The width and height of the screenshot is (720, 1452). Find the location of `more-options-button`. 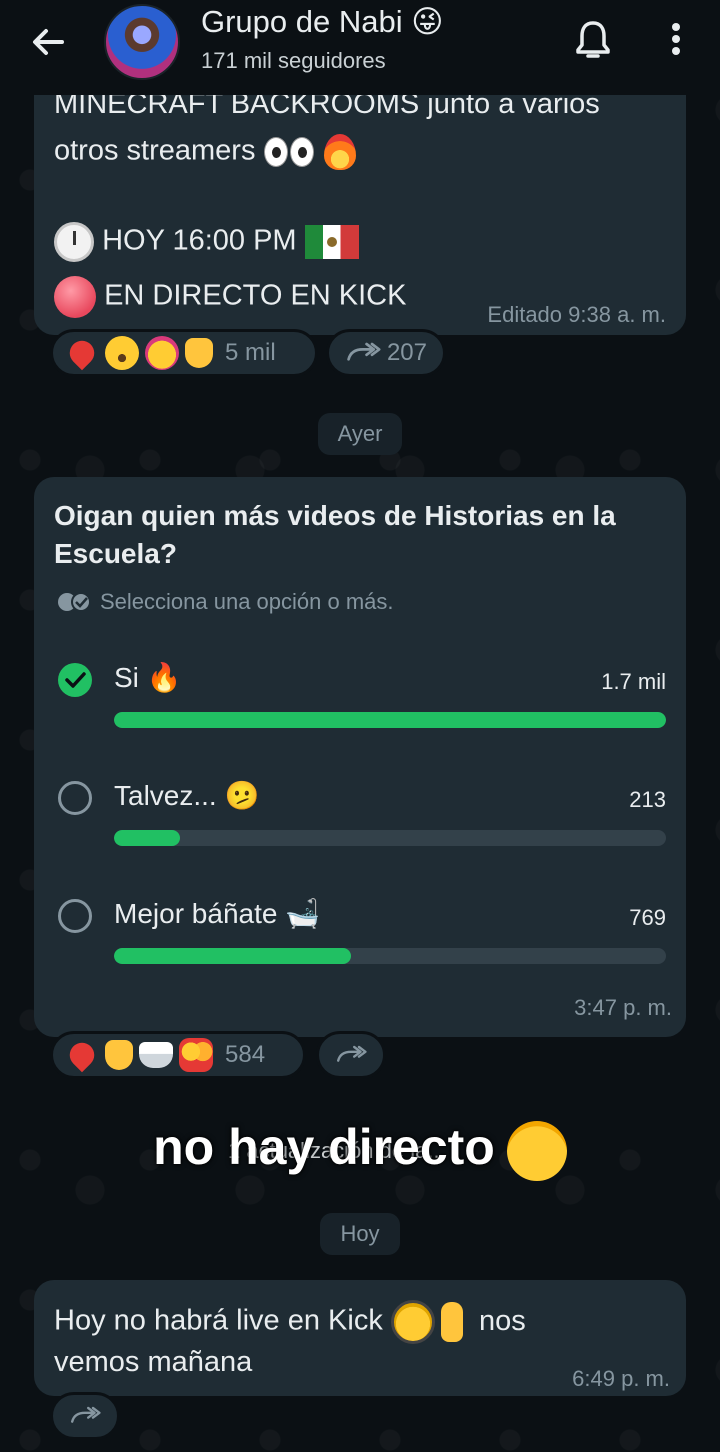

more-options-button is located at coordinates (676, 40).